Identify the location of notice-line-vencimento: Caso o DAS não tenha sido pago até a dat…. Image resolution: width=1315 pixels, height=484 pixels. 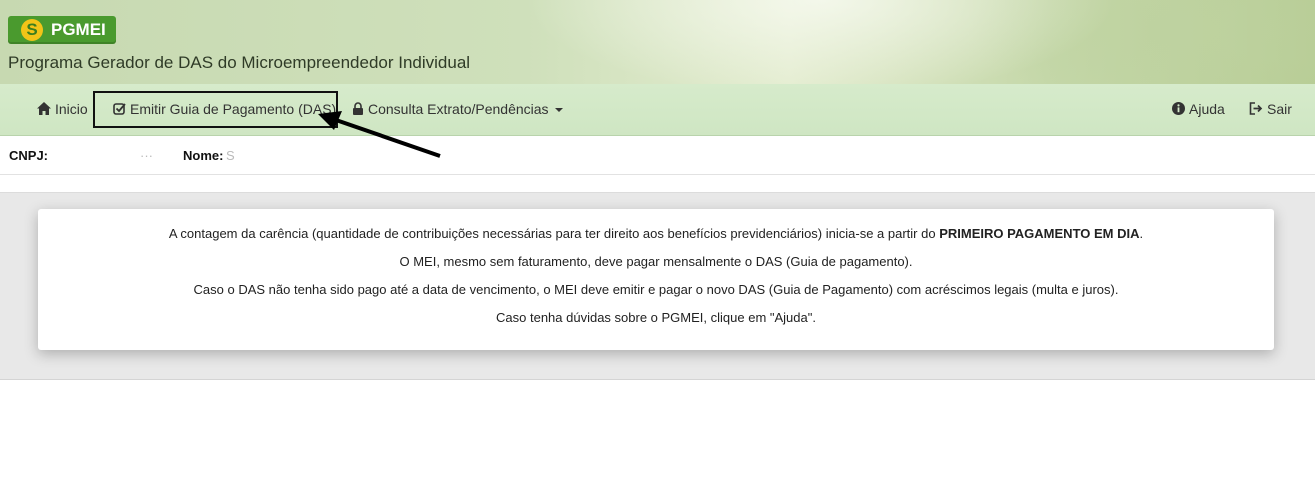
(656, 289).